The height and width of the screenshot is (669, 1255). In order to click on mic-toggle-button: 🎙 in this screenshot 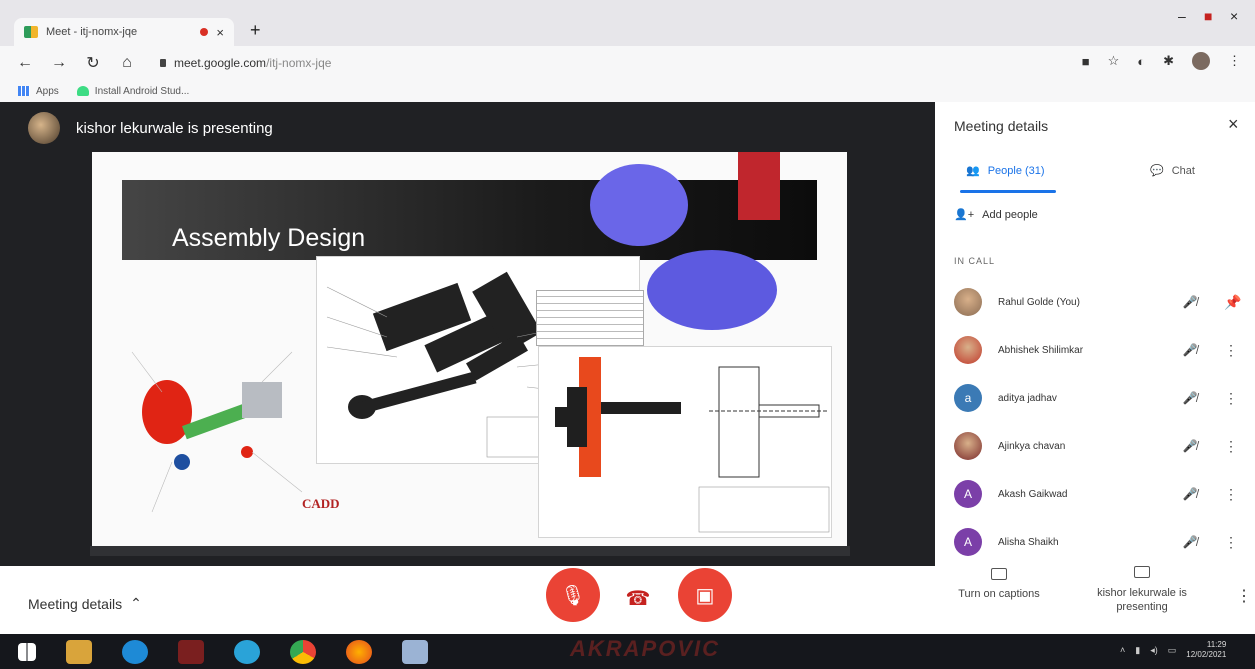, I will do `click(573, 595)`.